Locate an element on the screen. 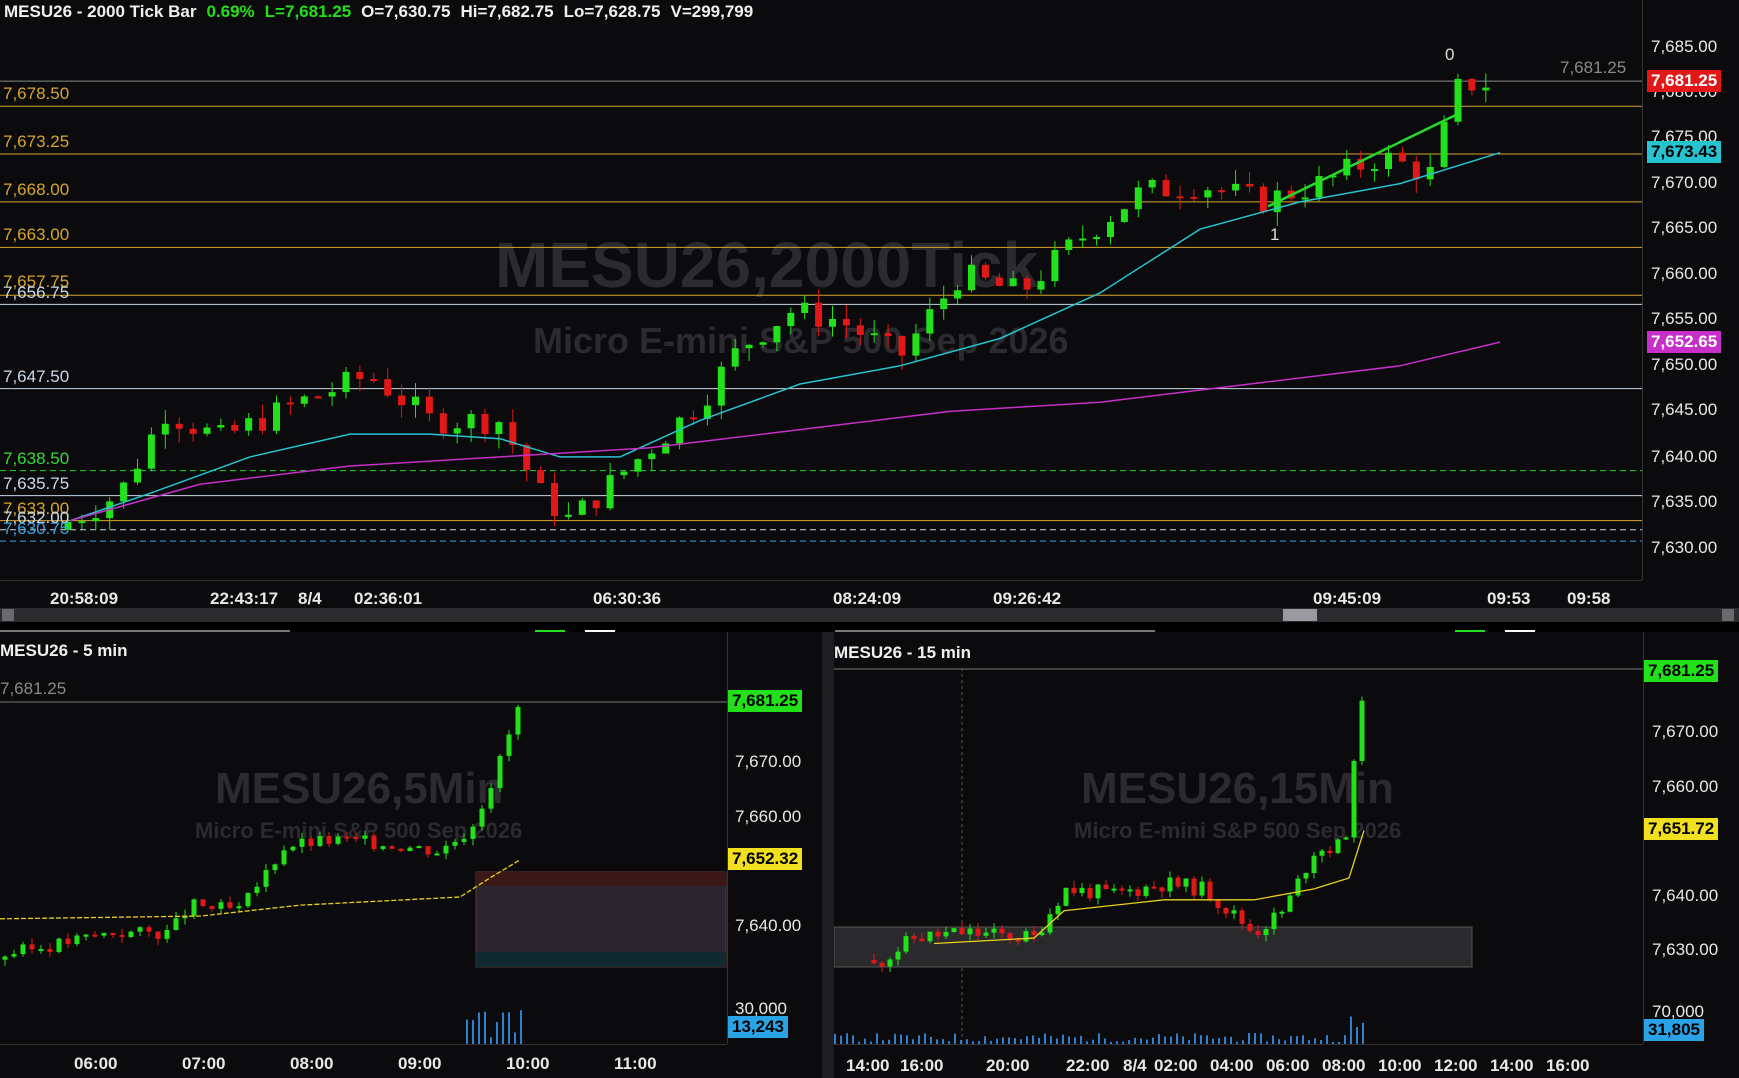  time-tick: 09:45:09 is located at coordinates (1347, 598).